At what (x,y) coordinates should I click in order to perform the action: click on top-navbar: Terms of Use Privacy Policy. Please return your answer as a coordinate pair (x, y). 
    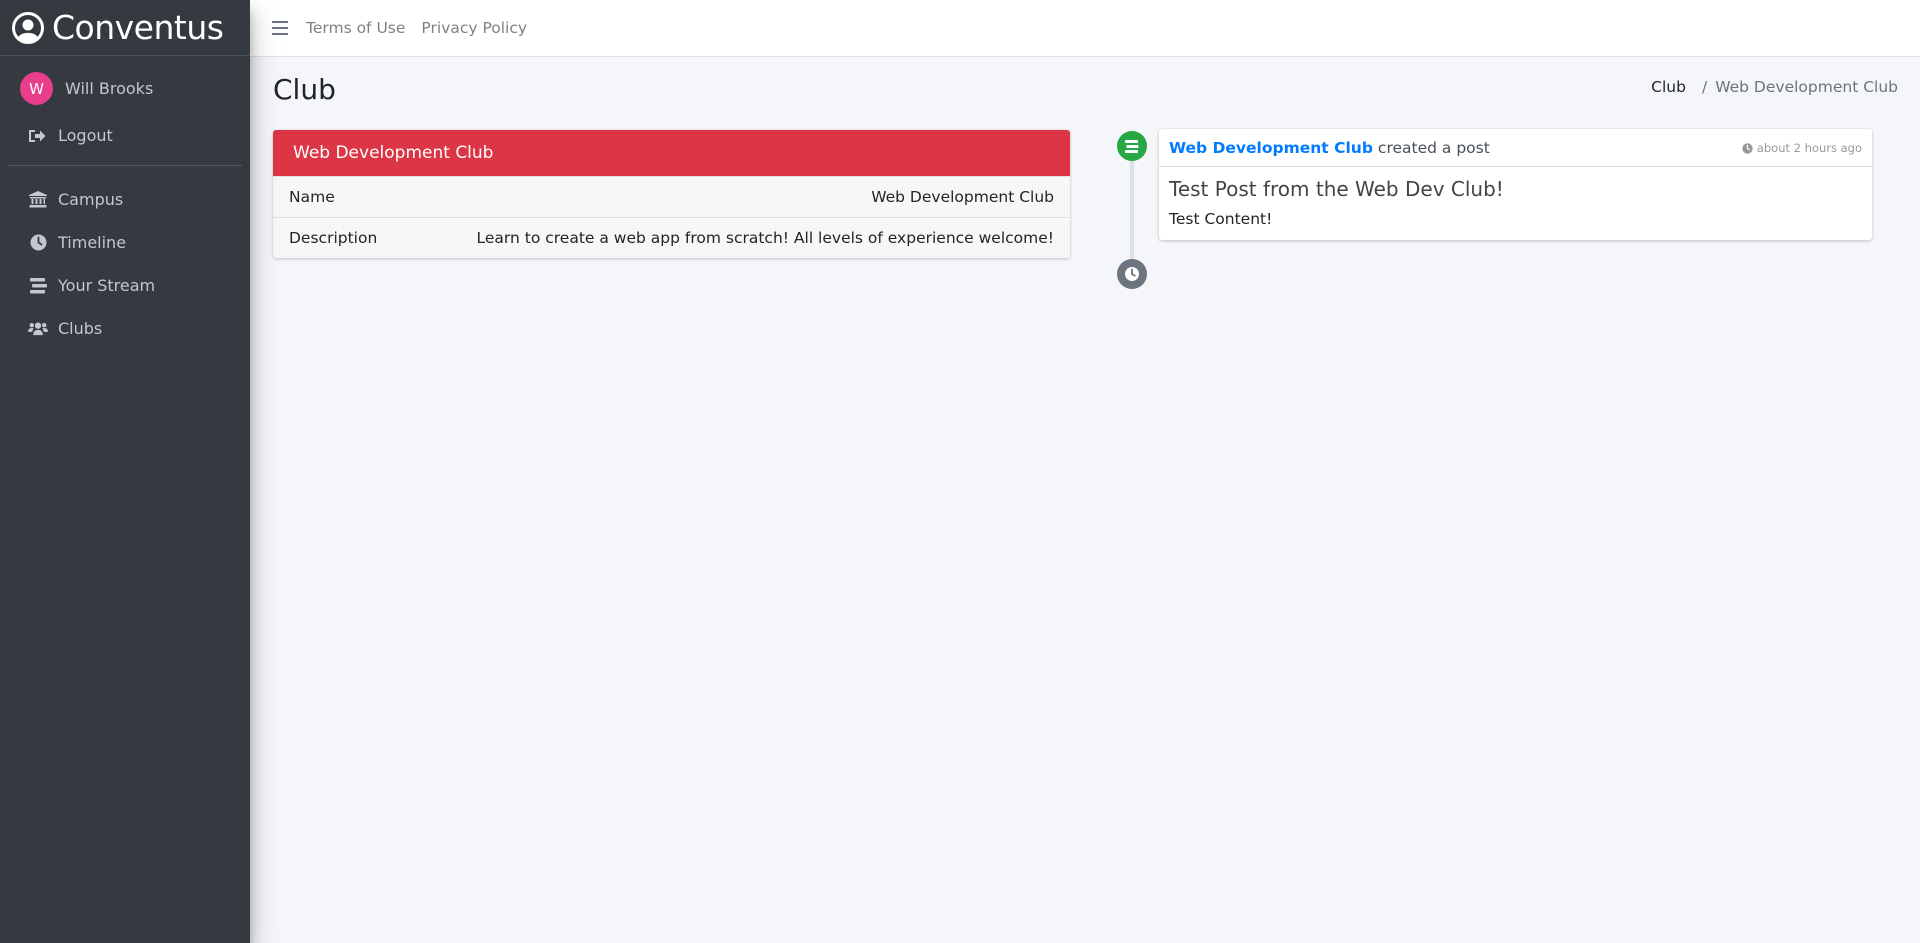
    Looking at the image, I should click on (1085, 28).